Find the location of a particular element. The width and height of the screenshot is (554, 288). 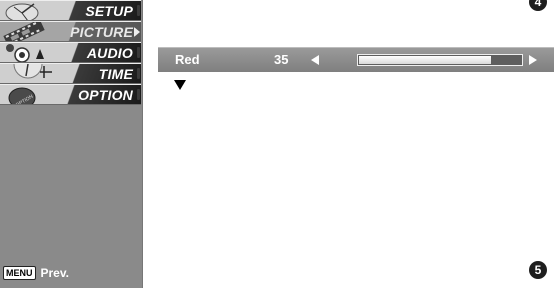

increase-arrow-icon is located at coordinates (533, 60).